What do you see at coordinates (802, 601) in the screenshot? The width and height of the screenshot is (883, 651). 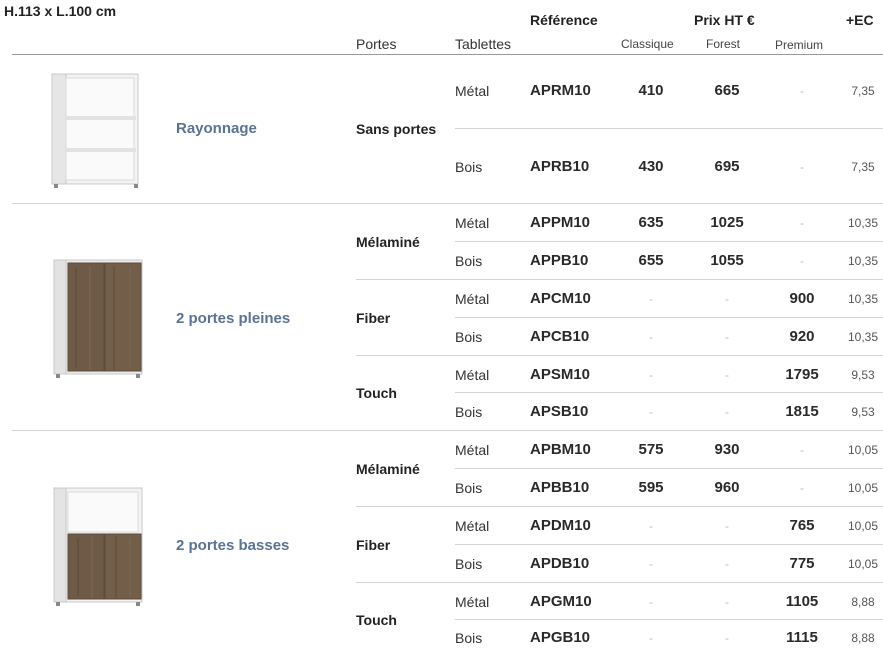 I see `price-premium: 1105` at bounding box center [802, 601].